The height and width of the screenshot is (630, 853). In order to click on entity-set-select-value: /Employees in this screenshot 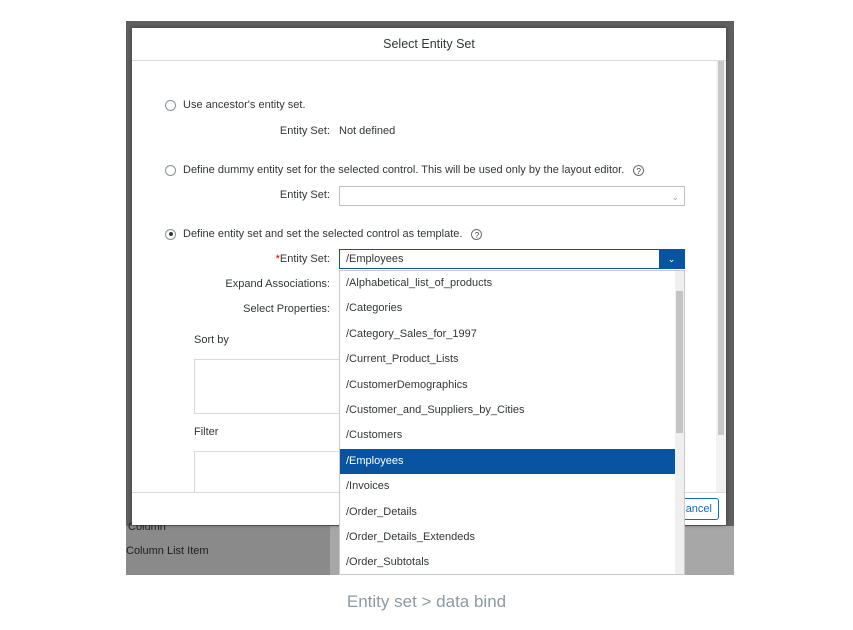, I will do `click(375, 259)`.